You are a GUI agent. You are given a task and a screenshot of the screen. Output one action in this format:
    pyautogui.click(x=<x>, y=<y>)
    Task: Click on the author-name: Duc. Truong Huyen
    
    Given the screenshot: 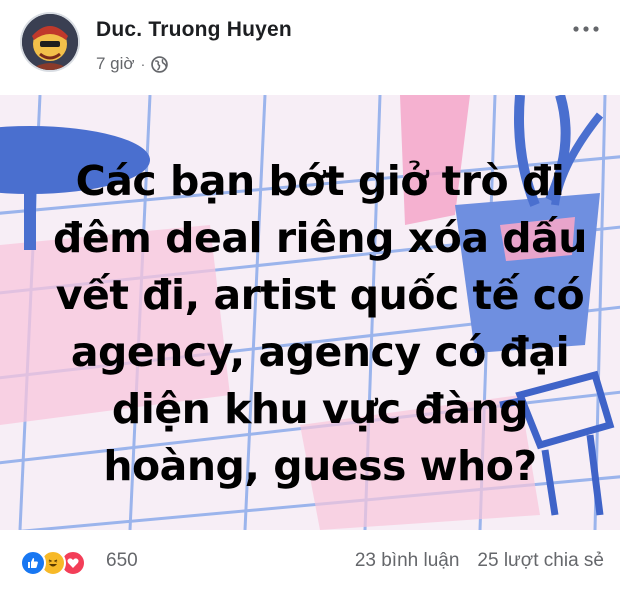 What is the action you would take?
    pyautogui.click(x=194, y=30)
    